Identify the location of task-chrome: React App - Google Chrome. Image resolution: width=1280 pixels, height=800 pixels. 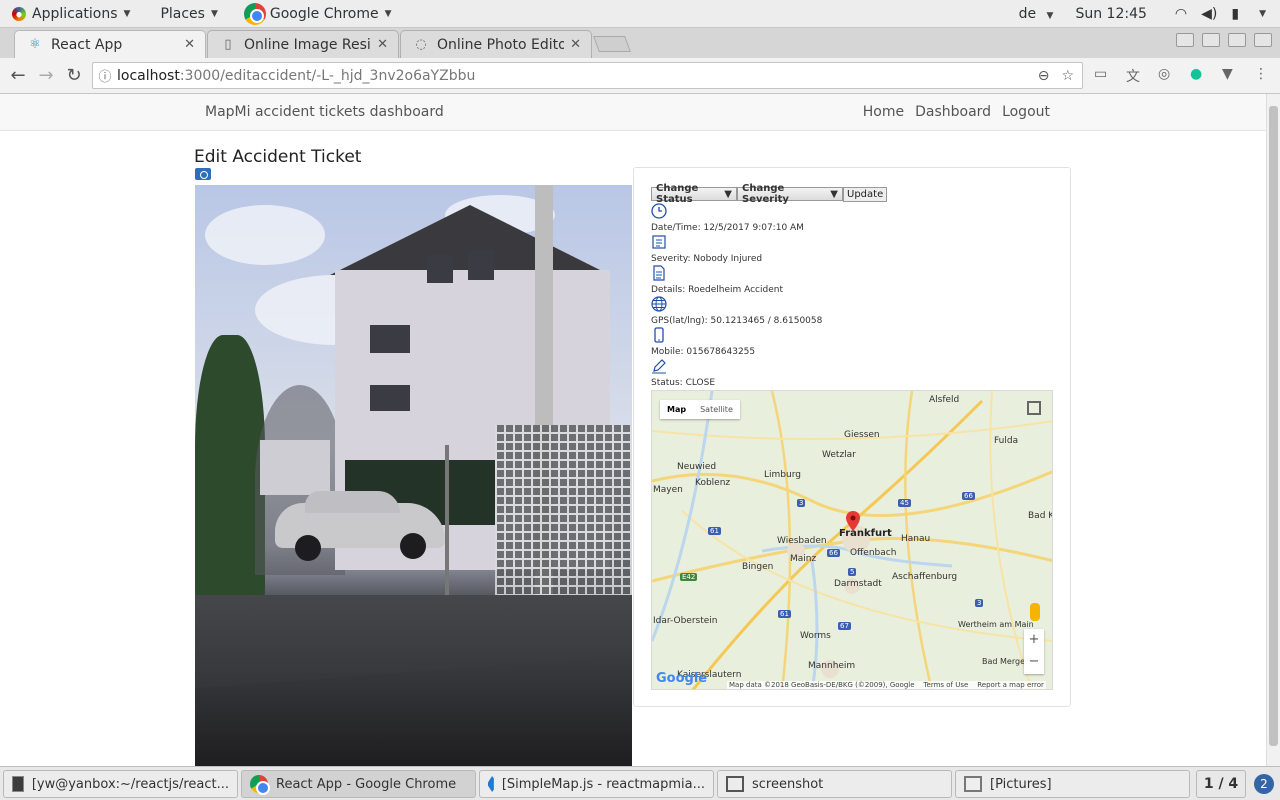
(358, 784).